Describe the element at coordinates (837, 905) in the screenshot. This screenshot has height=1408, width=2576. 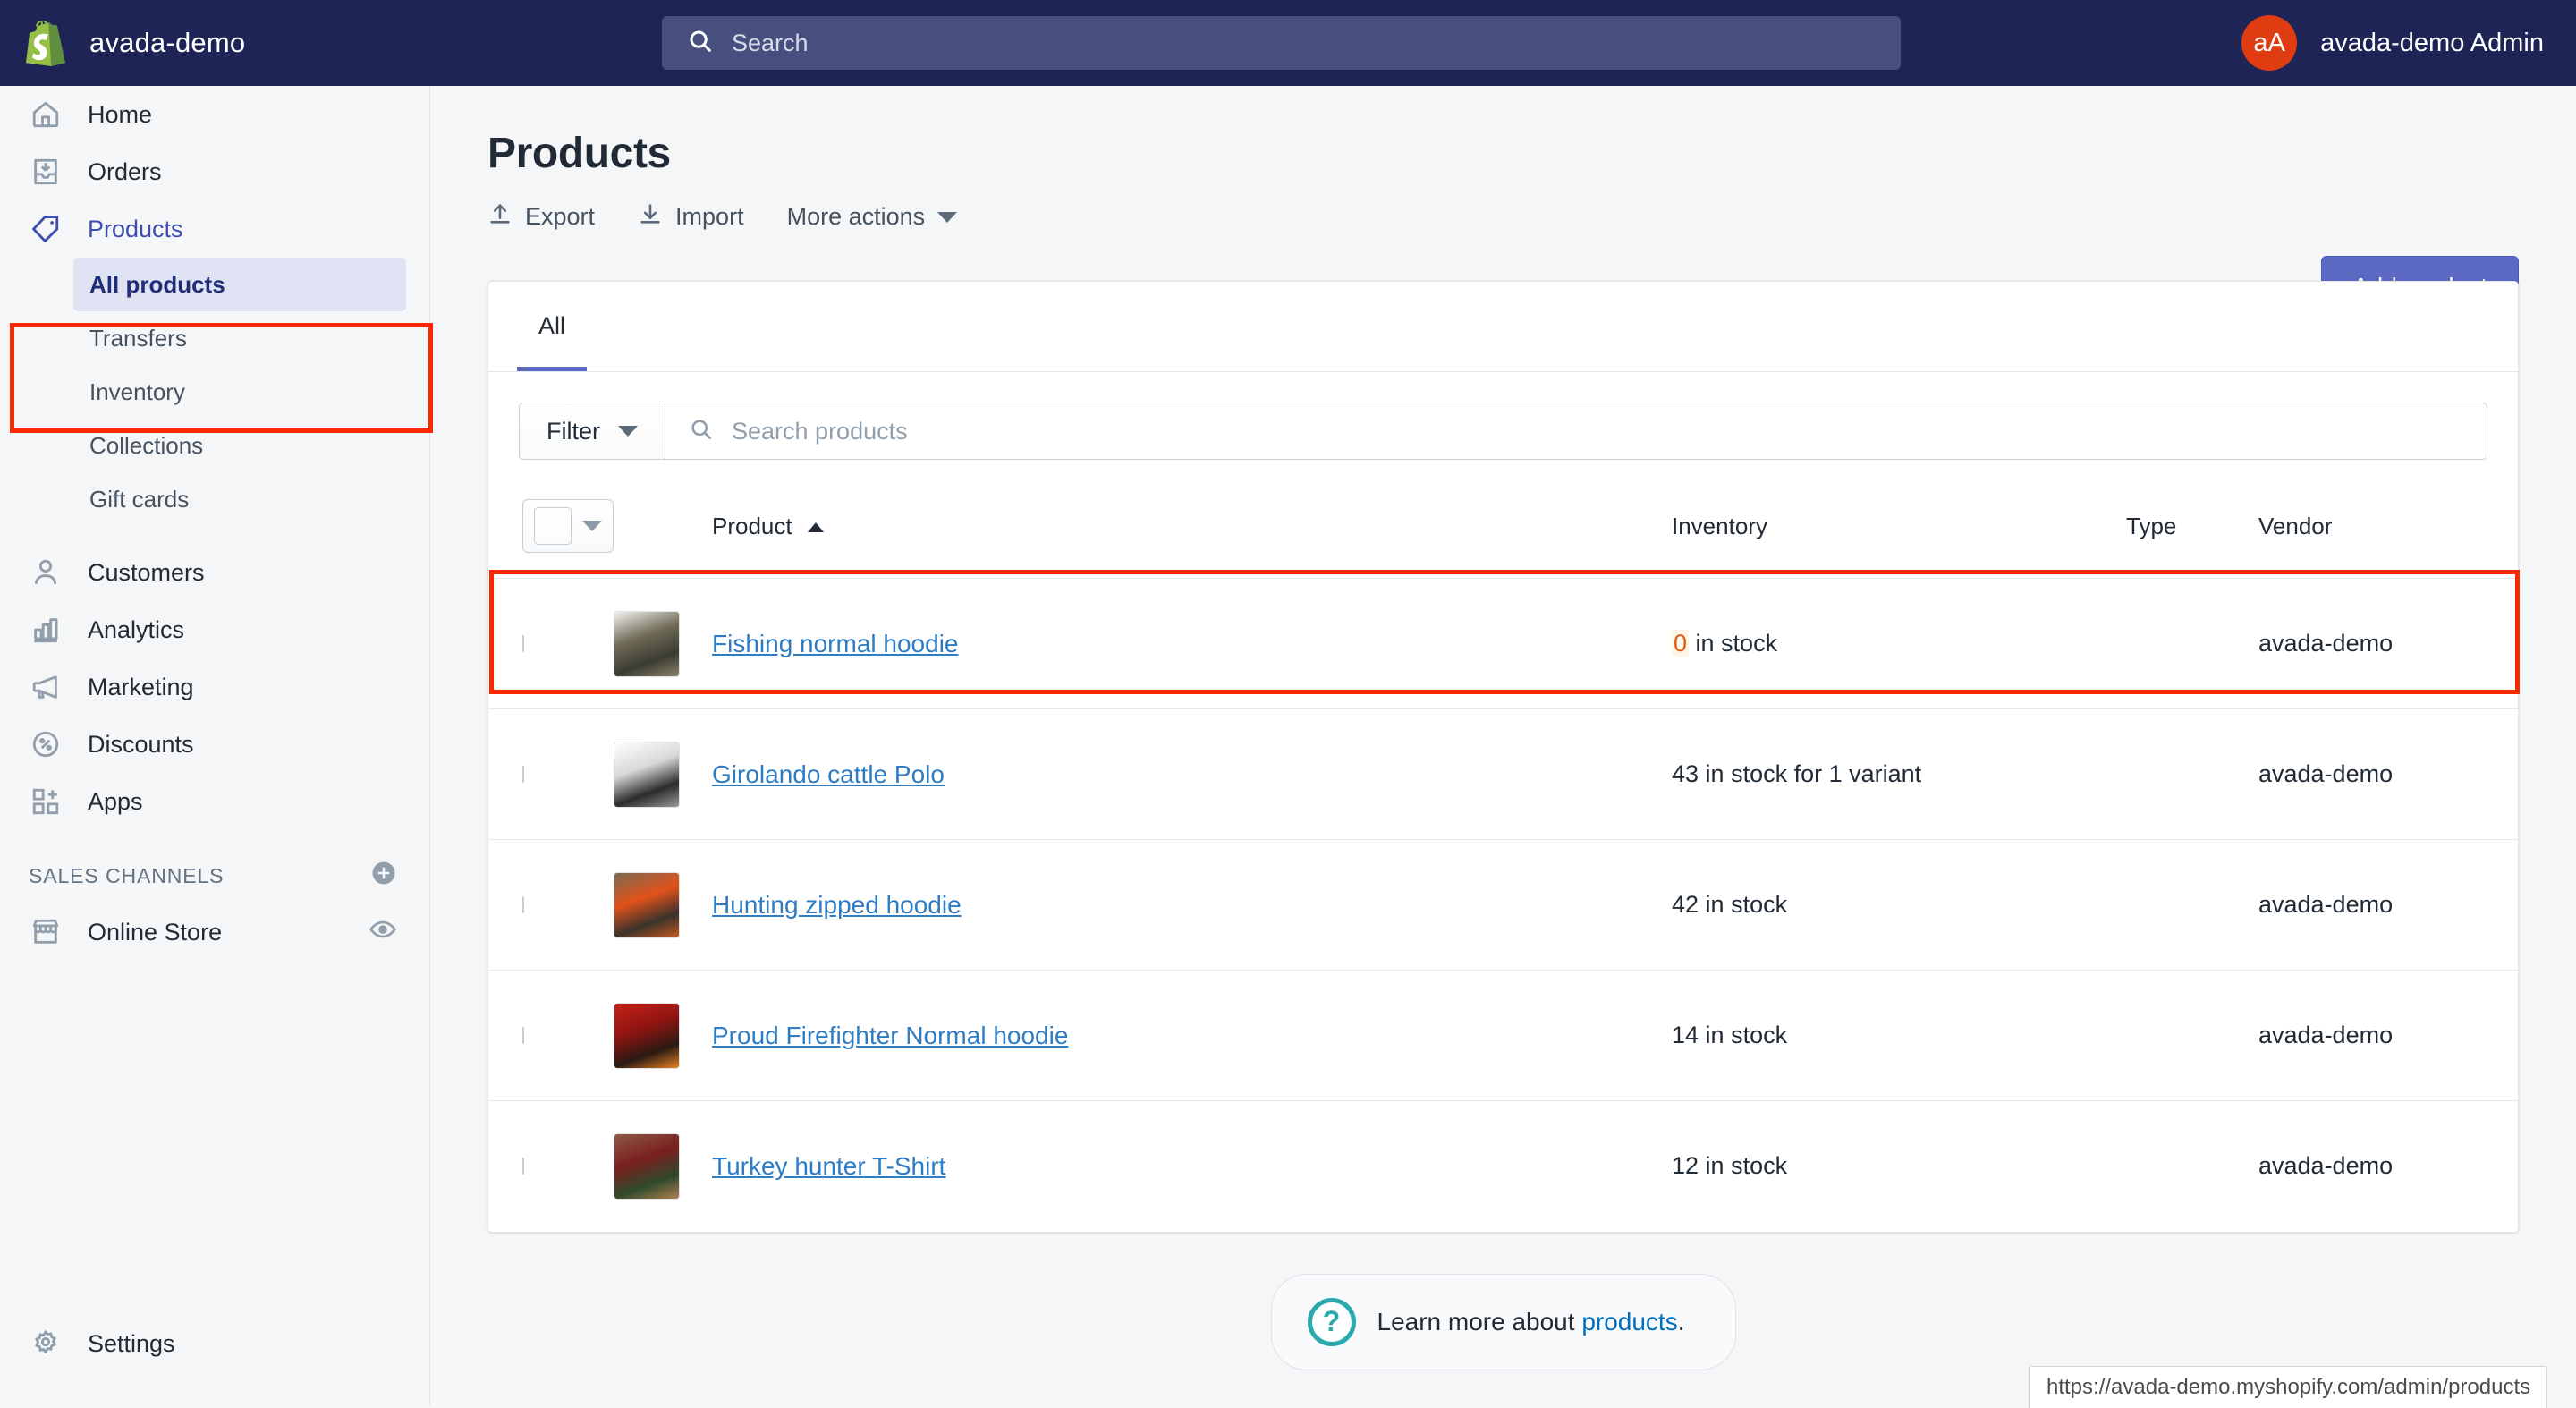
I see `product-name-link: Hunting zipped hoodie` at that location.